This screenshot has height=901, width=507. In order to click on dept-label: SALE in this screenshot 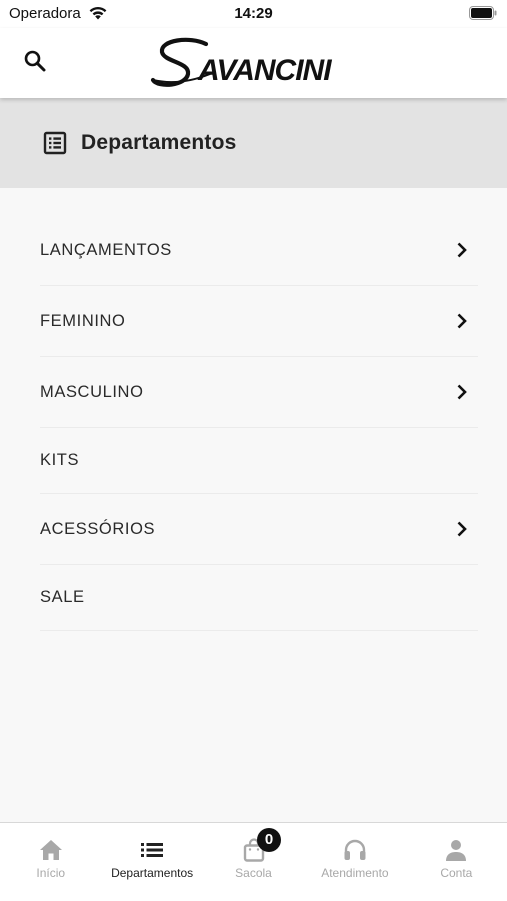, I will do `click(62, 597)`.